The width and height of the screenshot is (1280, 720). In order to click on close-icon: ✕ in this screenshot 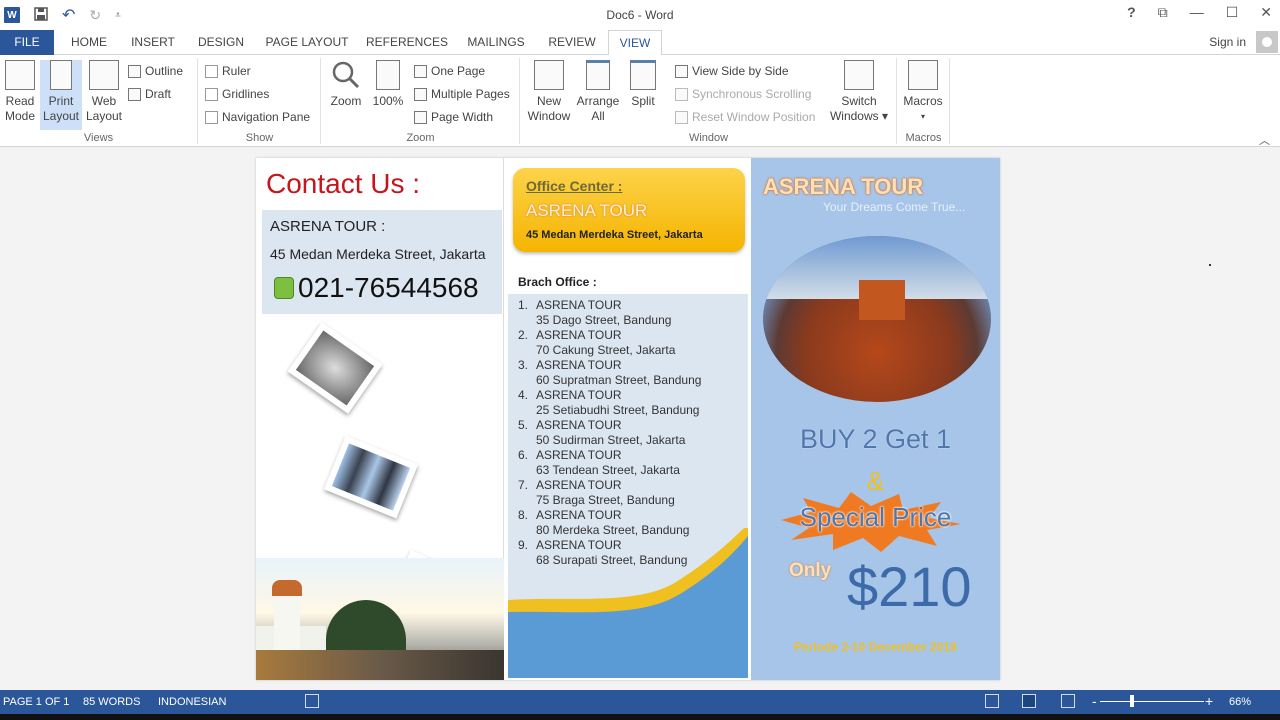, I will do `click(1266, 12)`.